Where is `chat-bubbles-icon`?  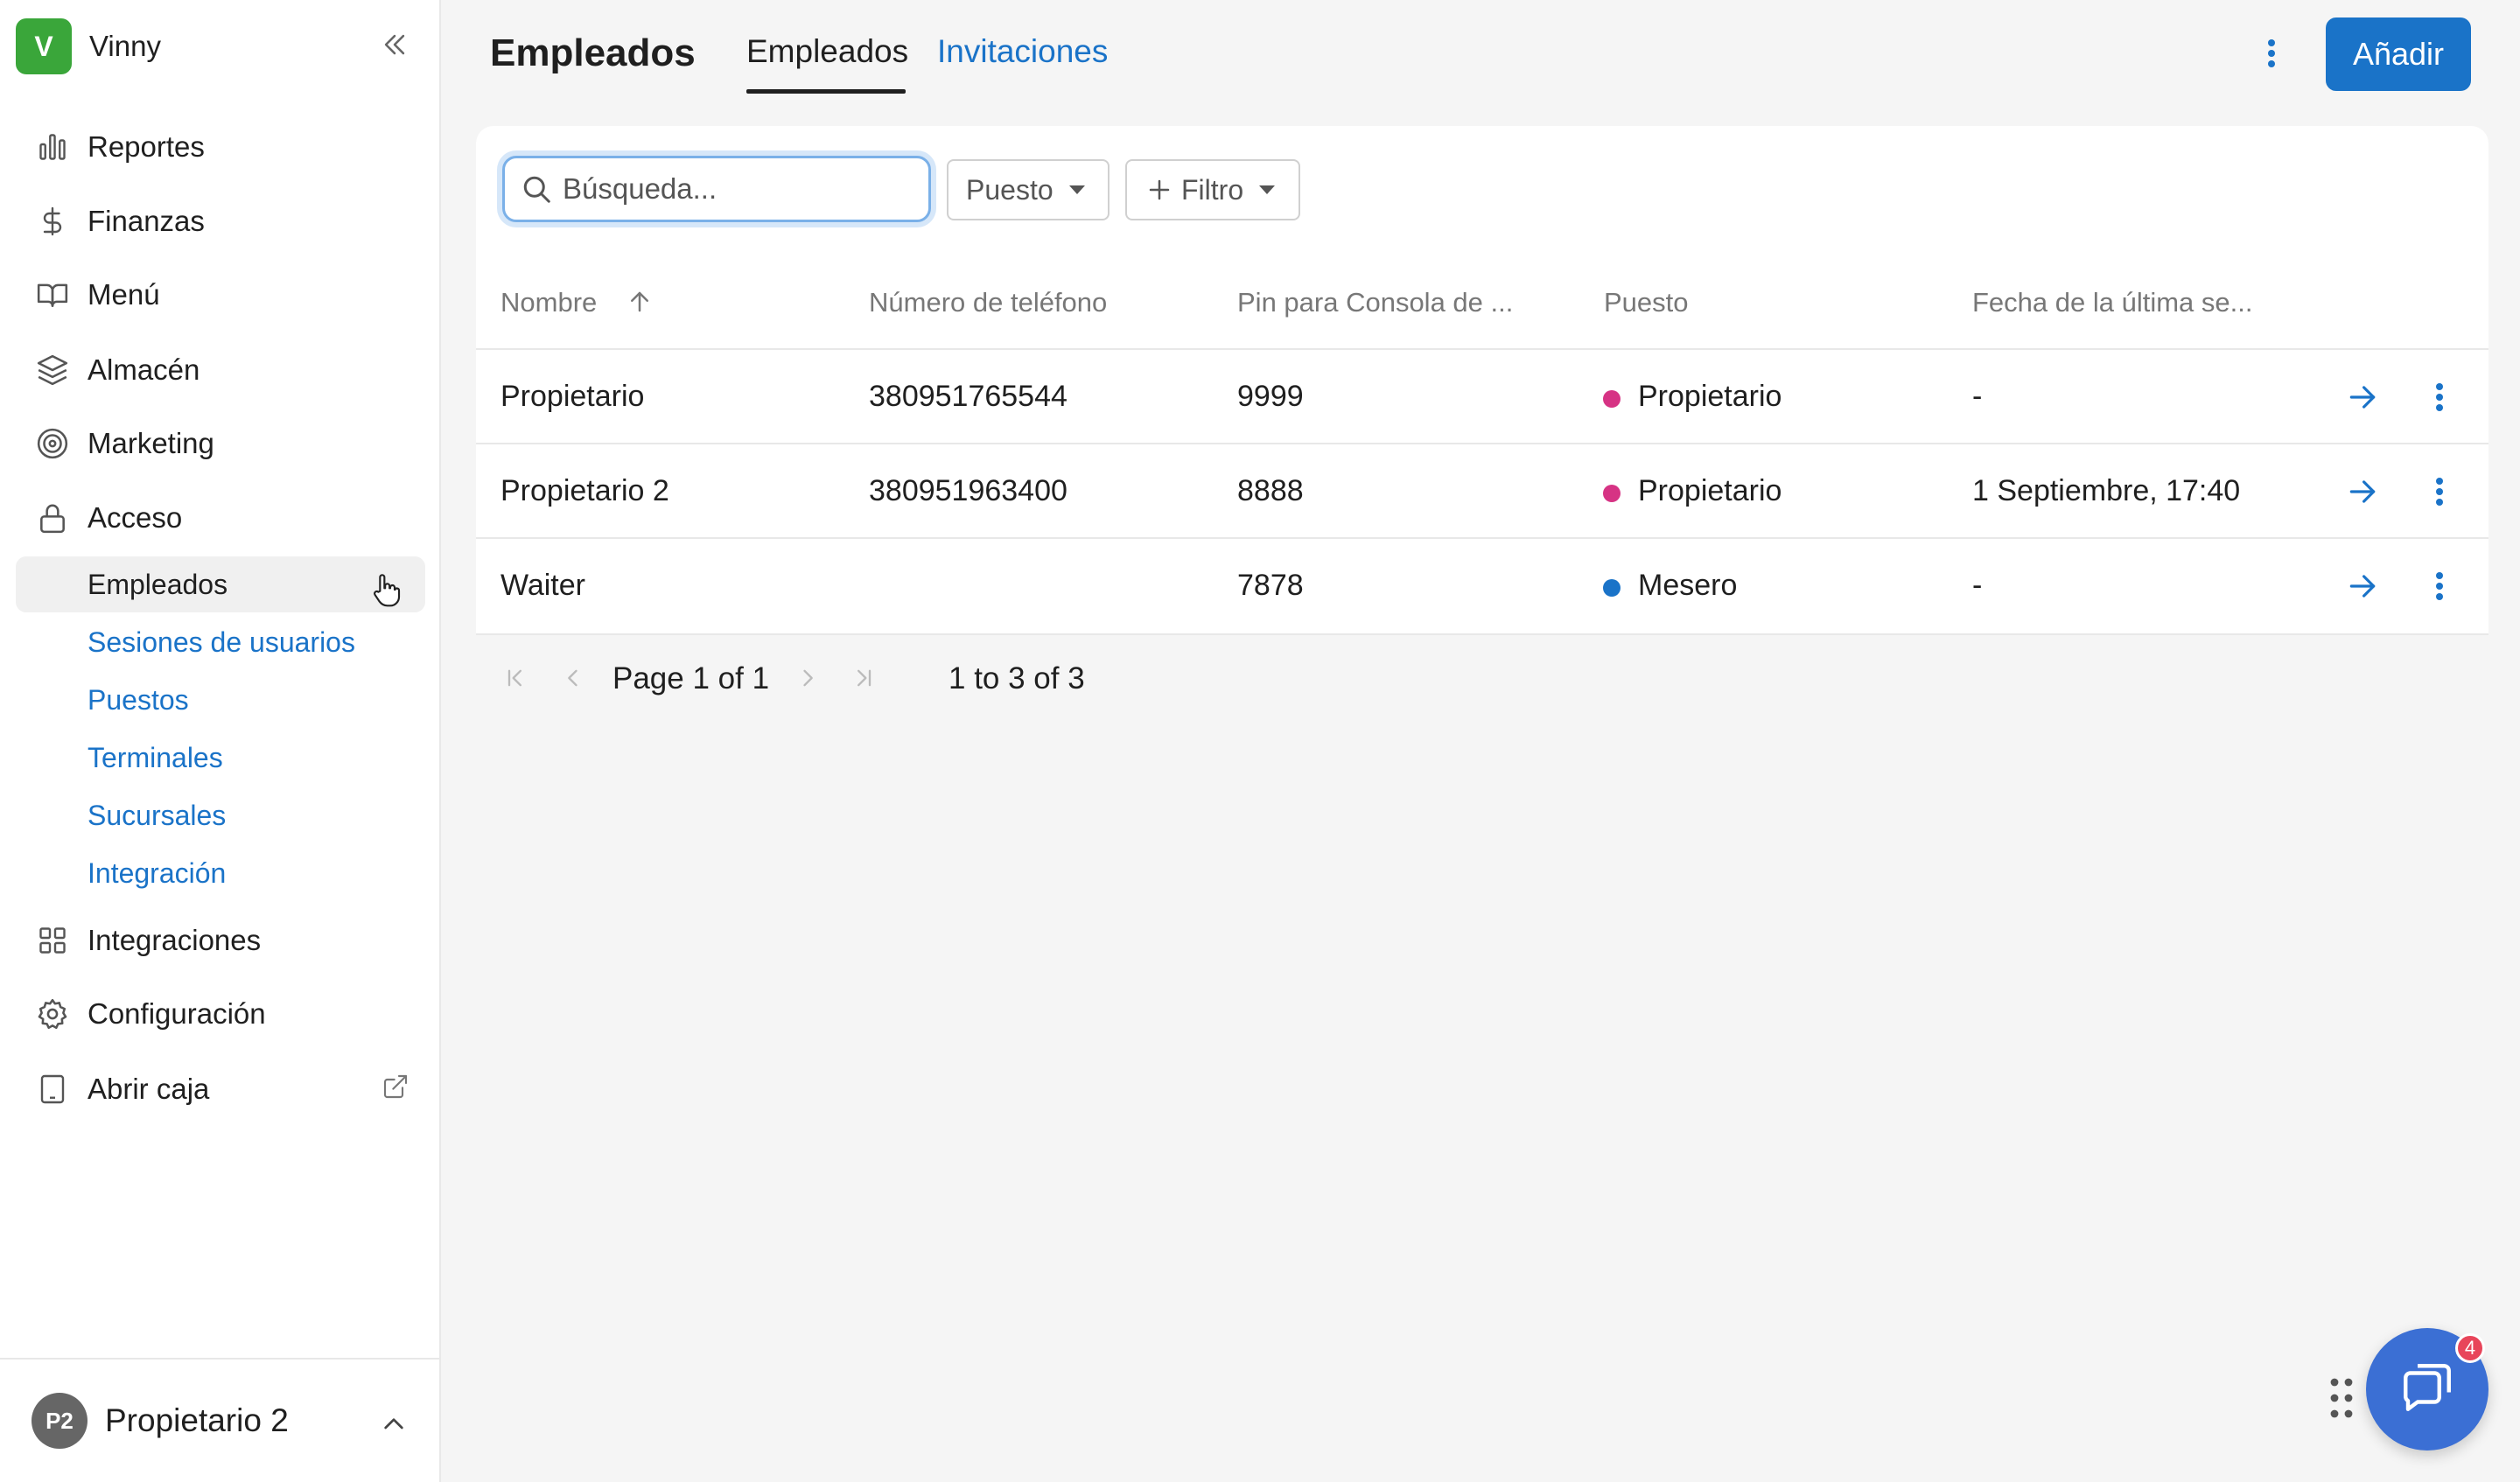
chat-bubbles-icon is located at coordinates (2427, 1390).